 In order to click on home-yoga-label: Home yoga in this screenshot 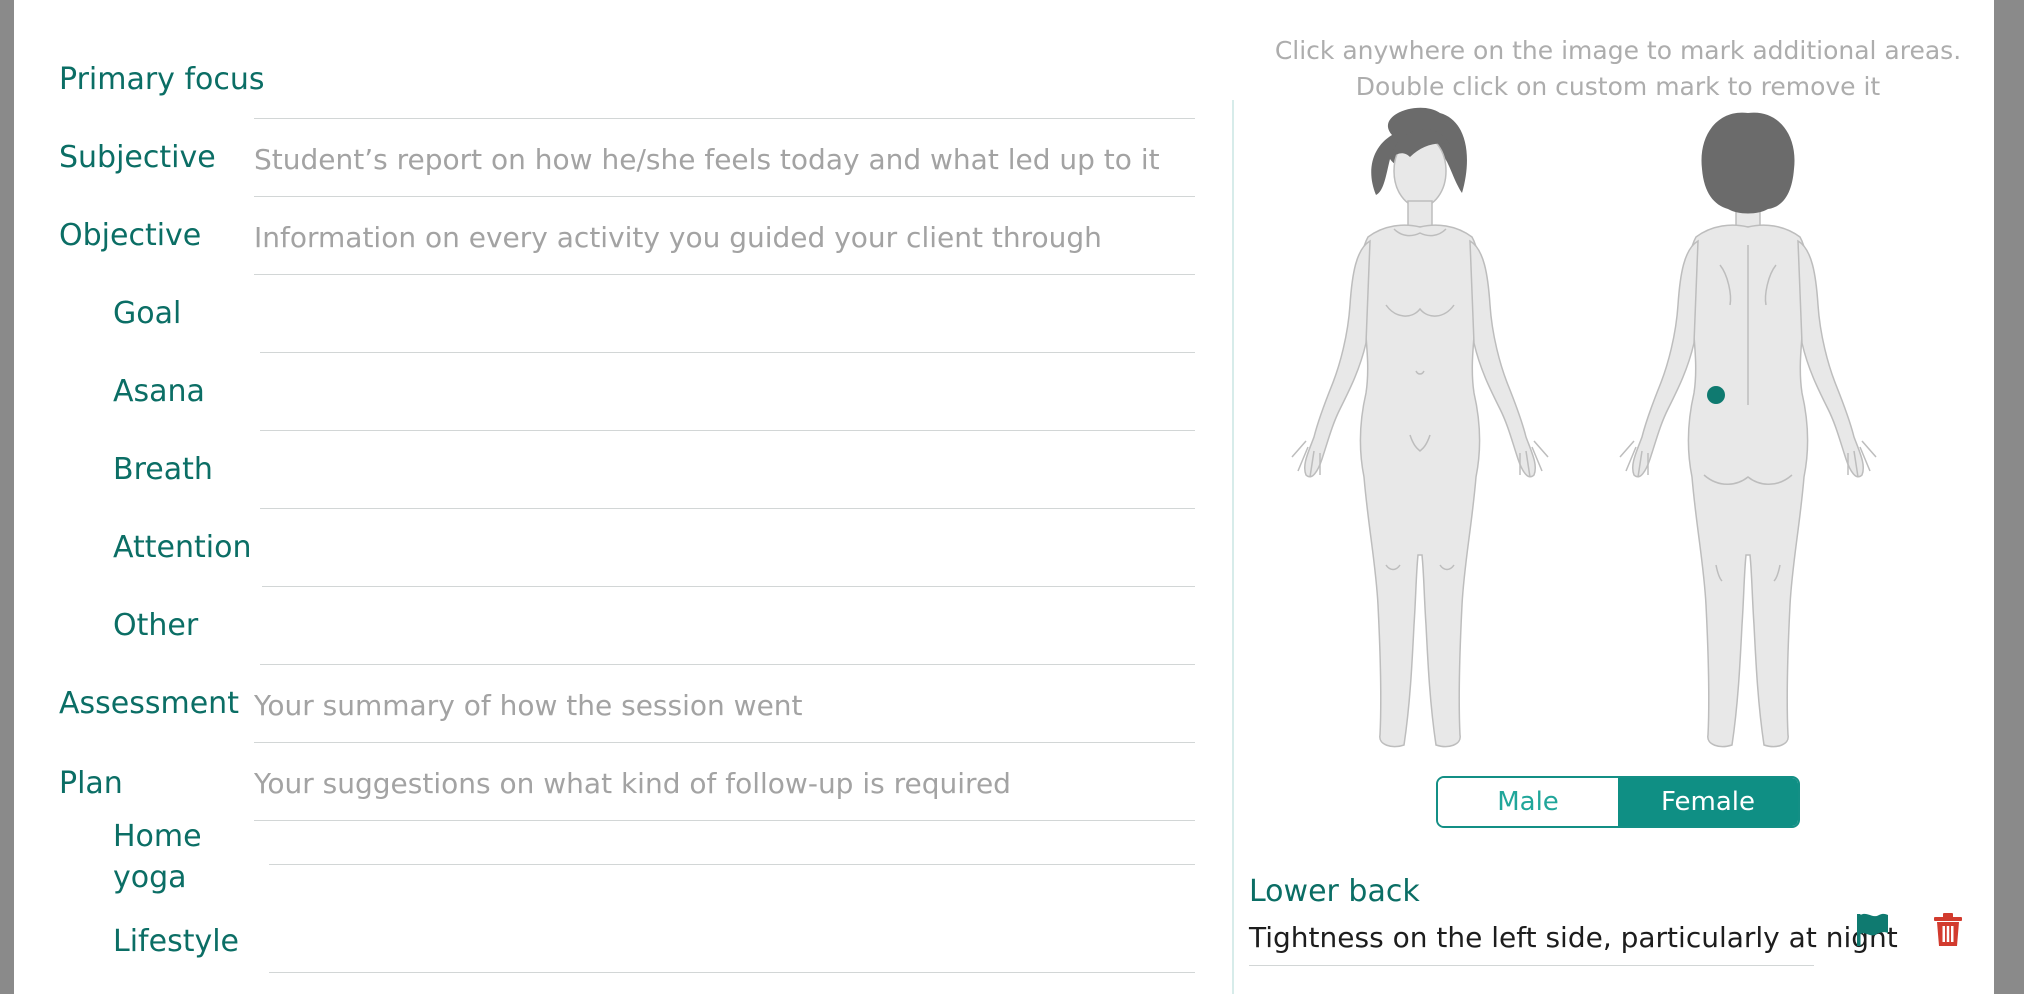, I will do `click(157, 857)`.